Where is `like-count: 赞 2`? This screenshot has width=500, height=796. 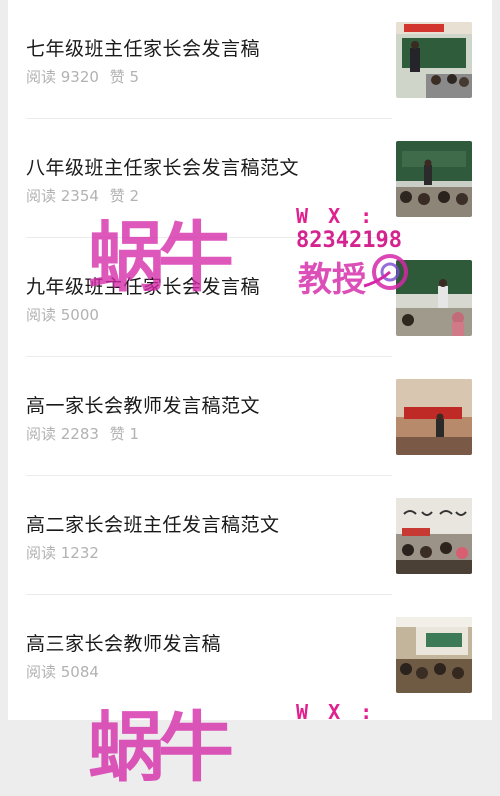
like-count: 赞 2 is located at coordinates (124, 196).